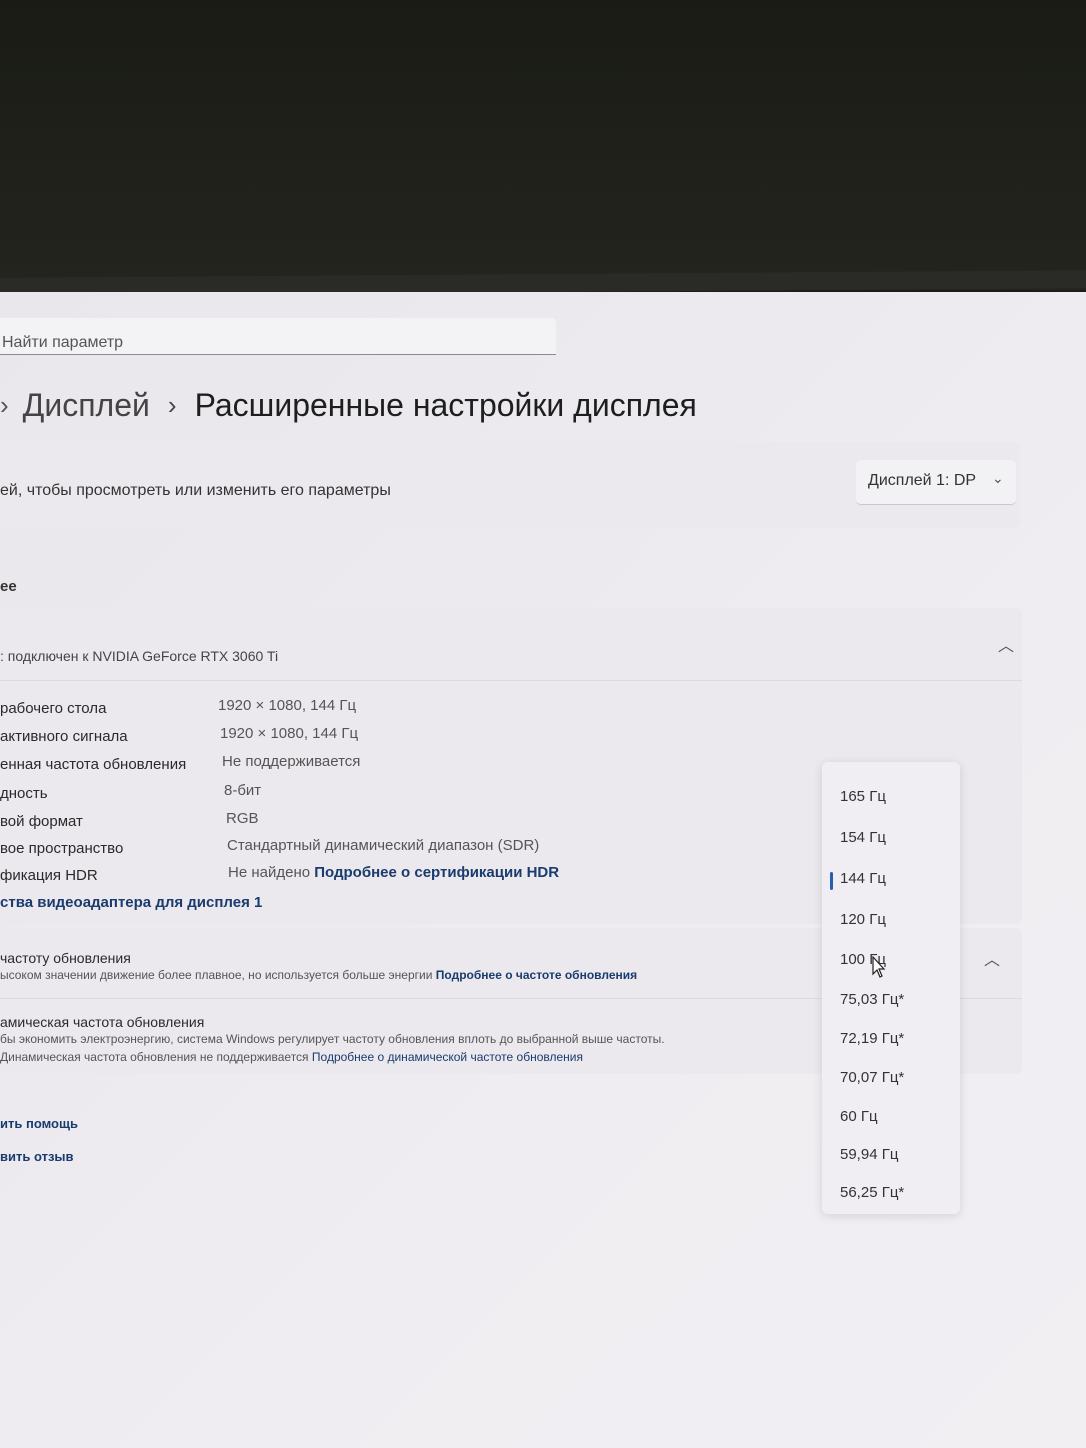 The image size is (1086, 1448). Describe the element at coordinates (922, 480) in the screenshot. I see `display-dropdown-value: Дисплей 1: DP` at that location.